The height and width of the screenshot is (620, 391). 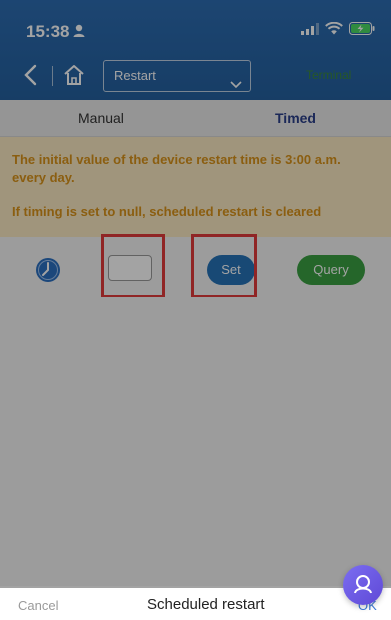 I want to click on back-icon, so click(x=31, y=75).